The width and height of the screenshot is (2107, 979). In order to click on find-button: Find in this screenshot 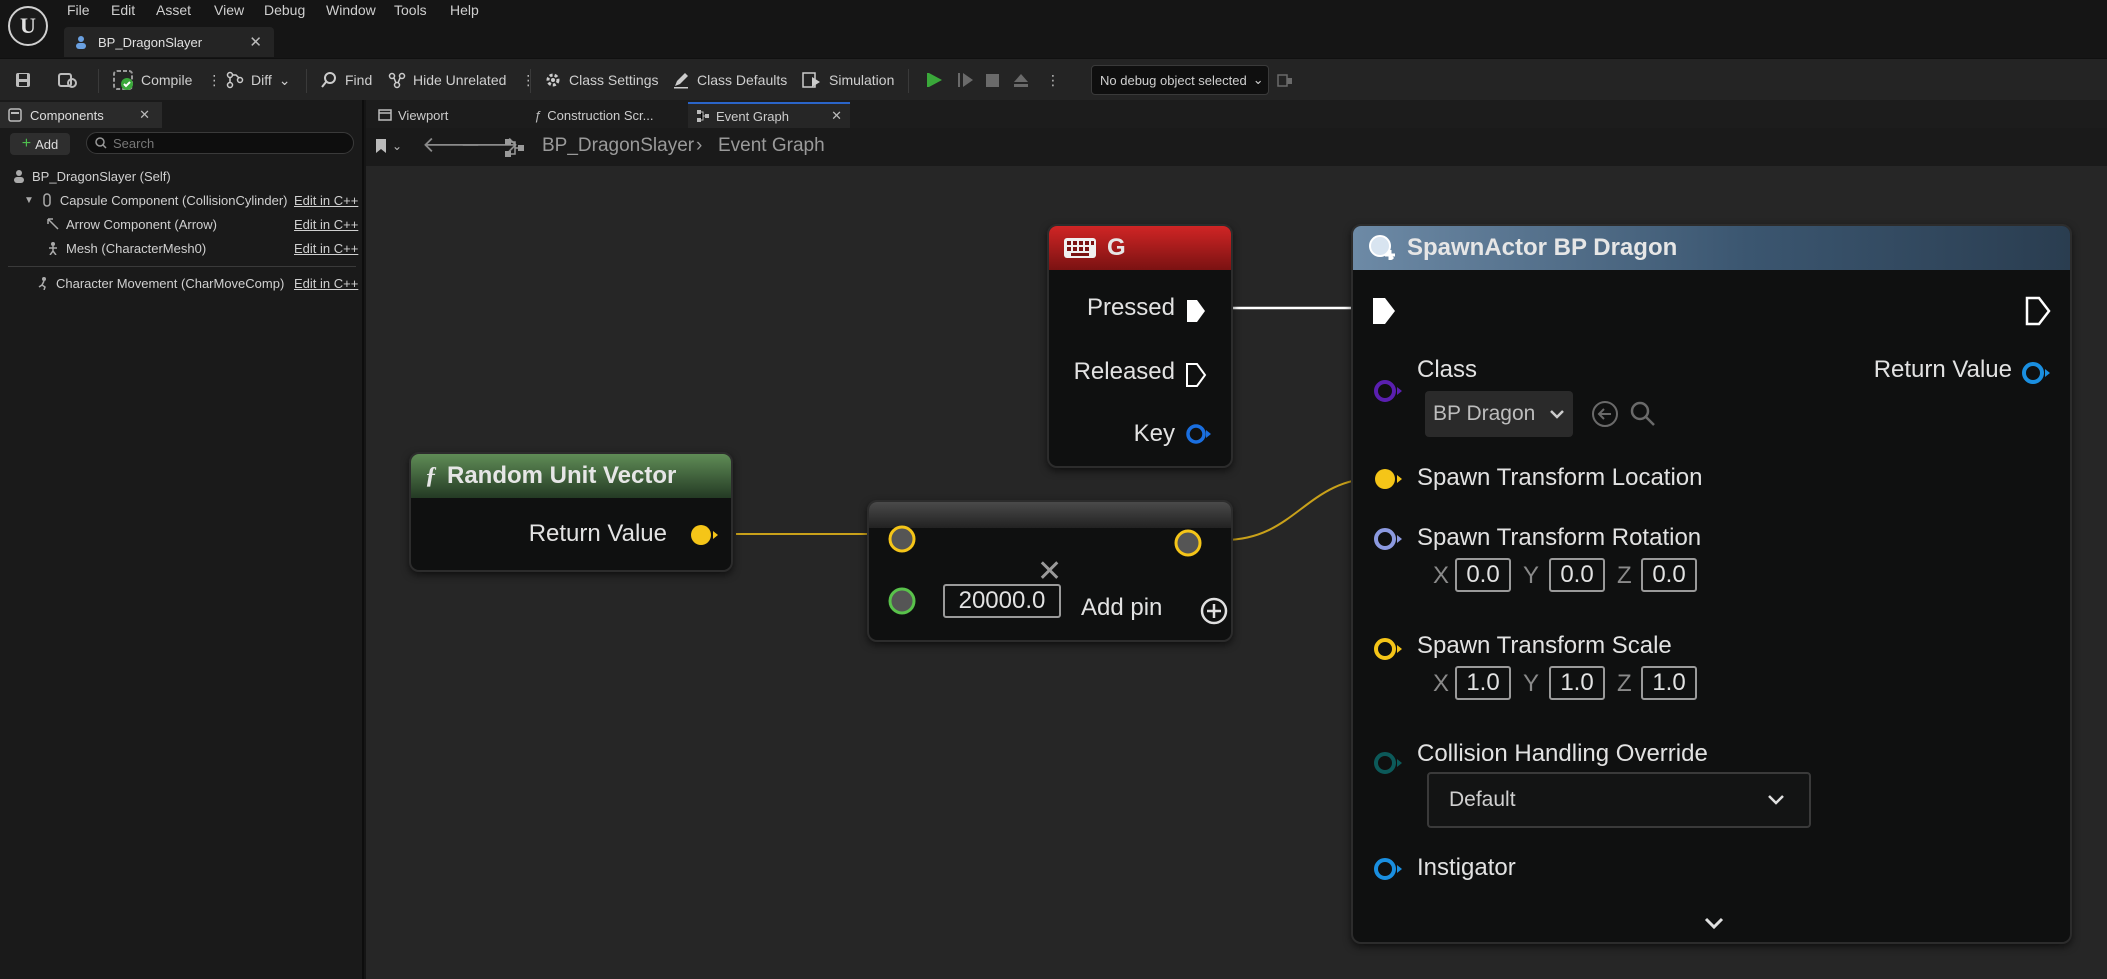, I will do `click(346, 80)`.